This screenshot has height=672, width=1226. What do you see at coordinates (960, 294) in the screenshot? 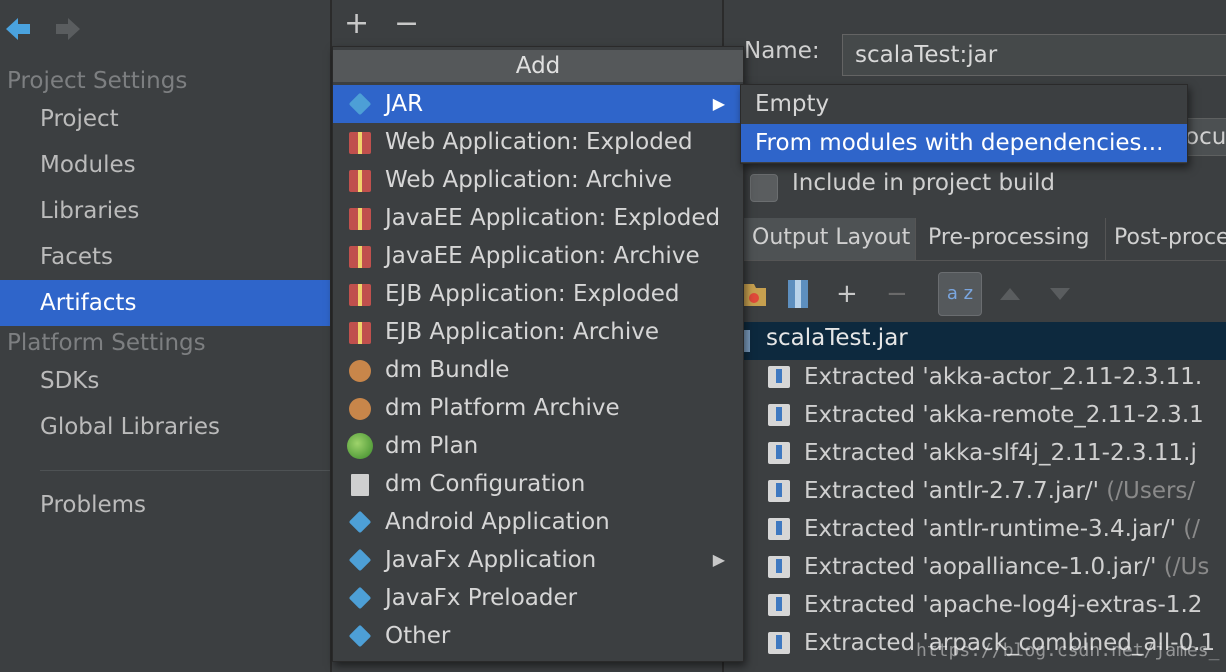
I see `sort-alphabetically-button: a z` at bounding box center [960, 294].